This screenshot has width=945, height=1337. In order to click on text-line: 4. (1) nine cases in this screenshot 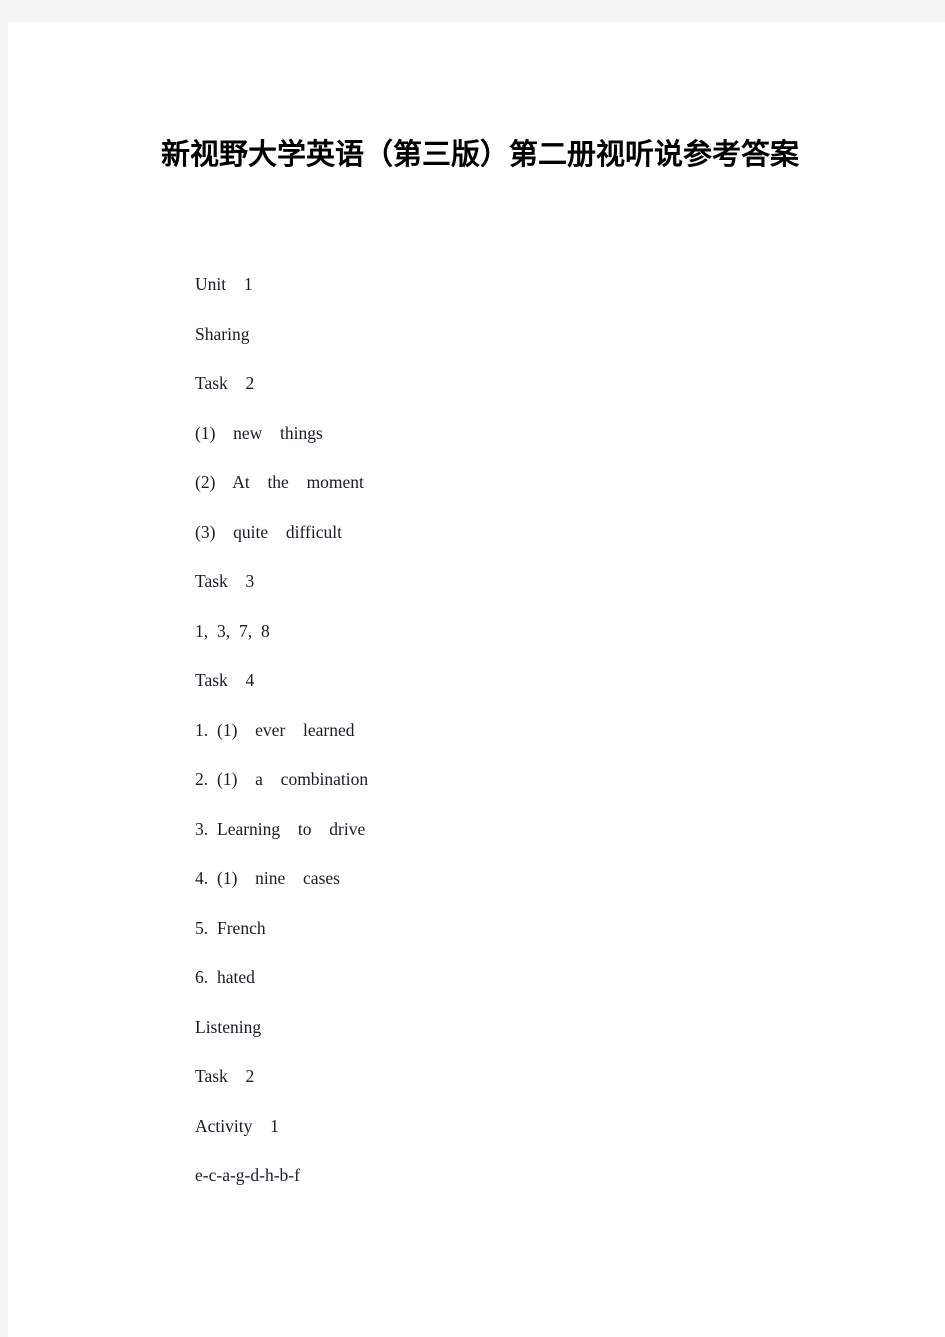, I will do `click(267, 878)`.